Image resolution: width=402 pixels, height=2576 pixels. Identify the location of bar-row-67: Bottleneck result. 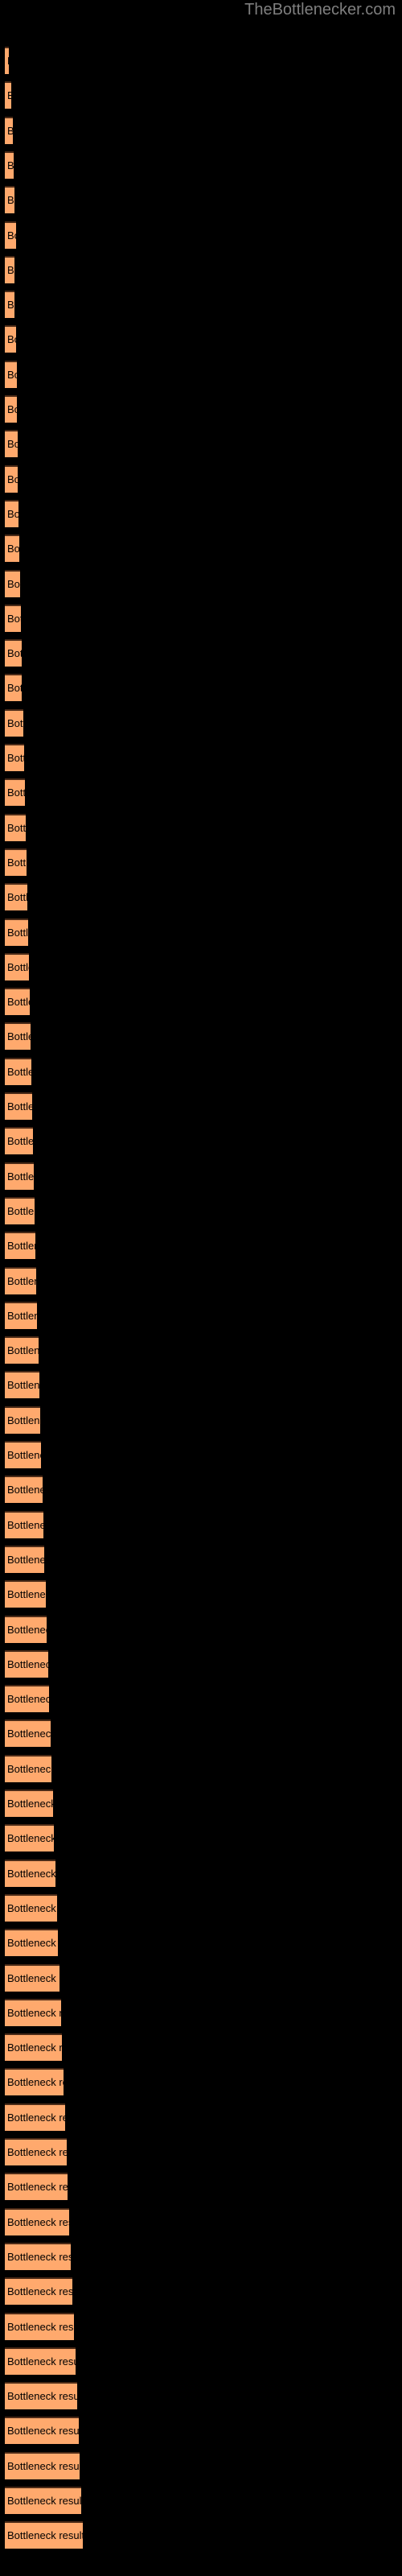
(40, 2361).